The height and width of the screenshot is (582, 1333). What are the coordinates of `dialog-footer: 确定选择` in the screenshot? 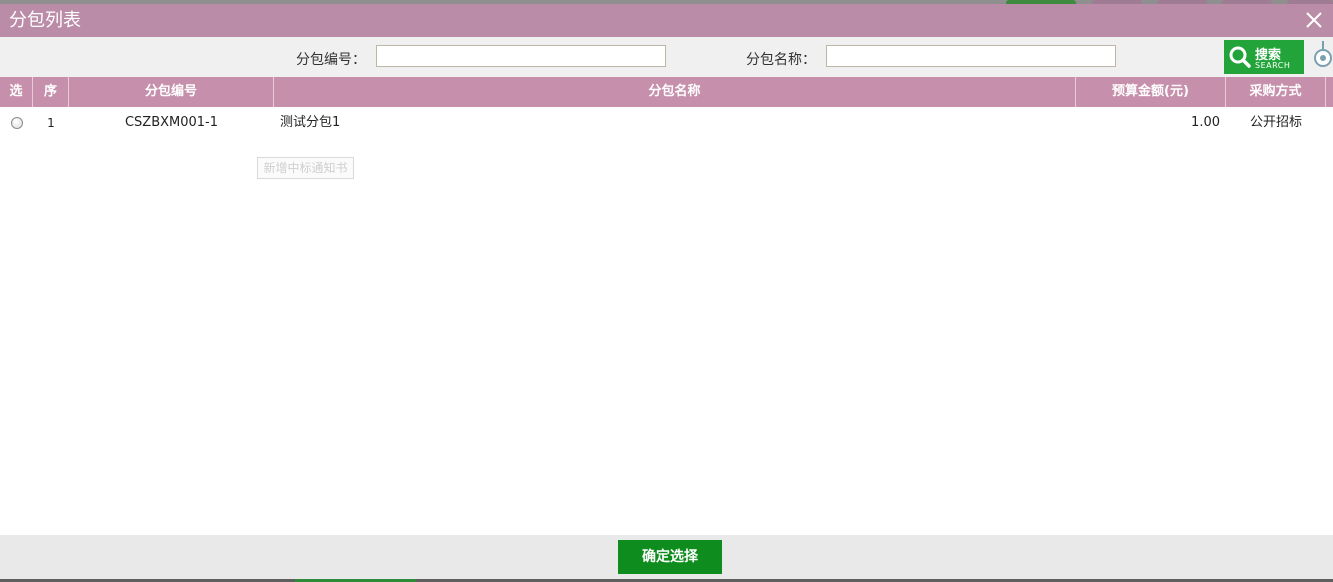 It's located at (666, 557).